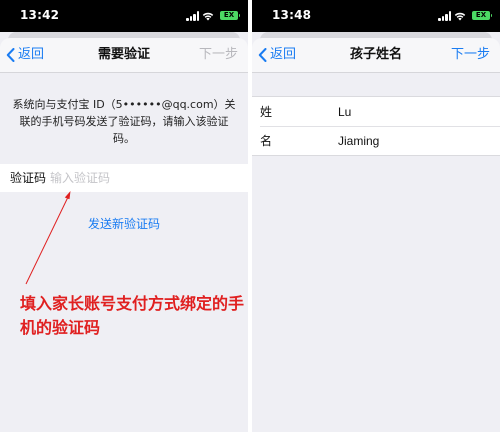 The image size is (500, 432). Describe the element at coordinates (292, 15) in the screenshot. I see `status-time: 13:48` at that location.